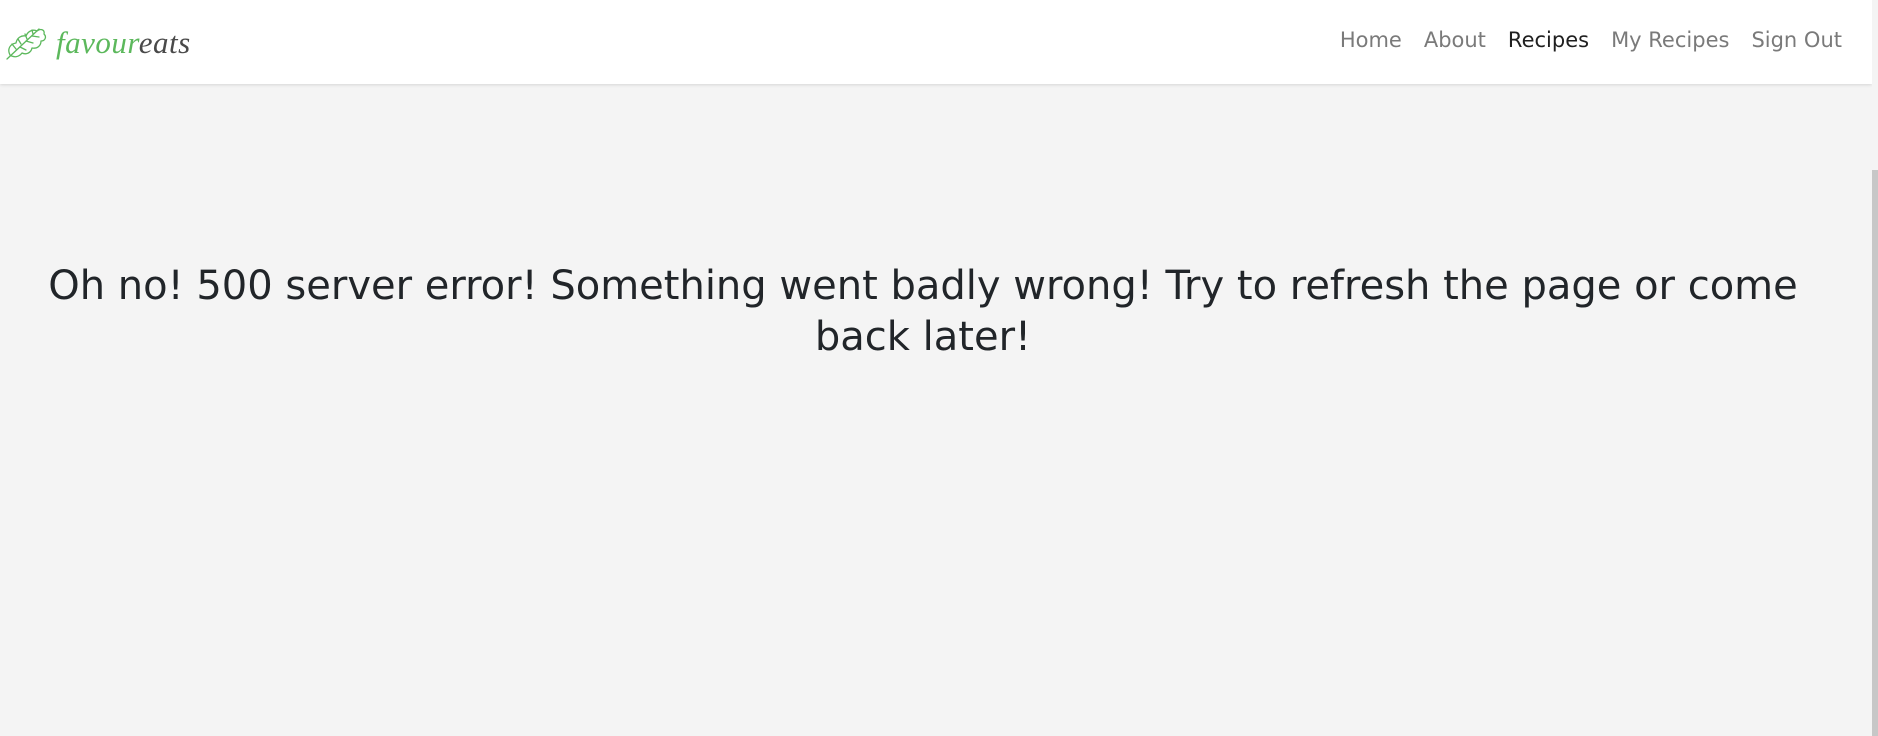 This screenshot has width=1878, height=736. What do you see at coordinates (1455, 40) in the screenshot?
I see `nav-link-about: About` at bounding box center [1455, 40].